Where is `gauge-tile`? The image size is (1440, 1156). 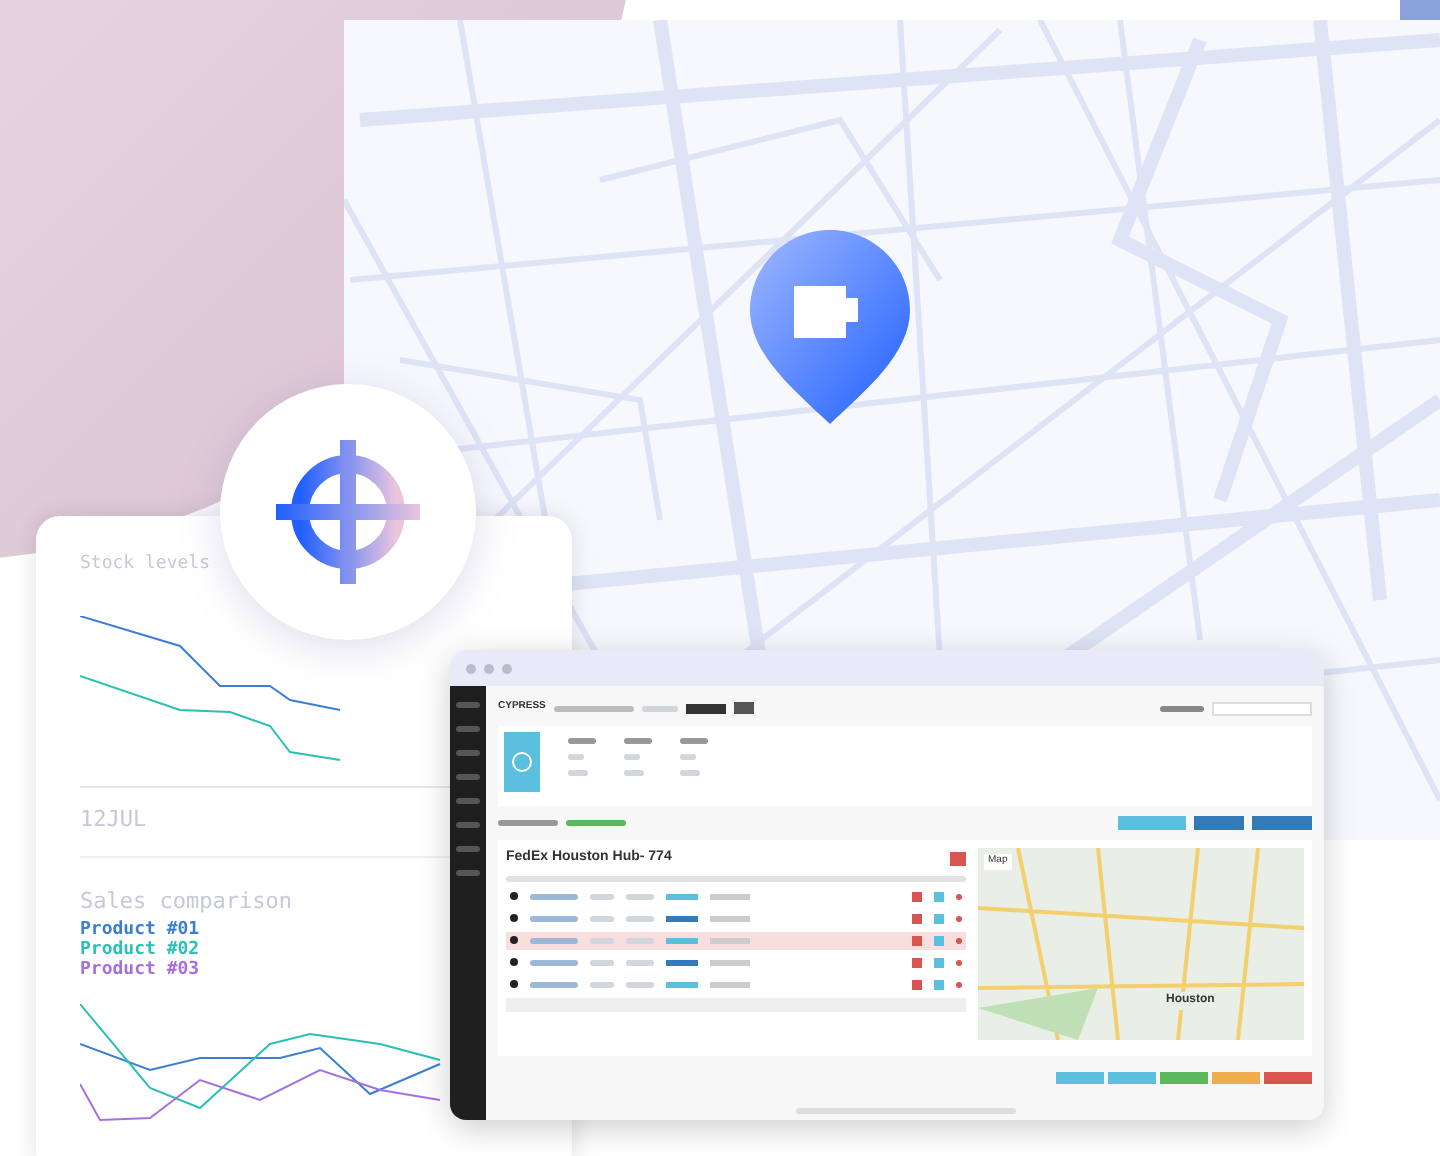
gauge-tile is located at coordinates (522, 762).